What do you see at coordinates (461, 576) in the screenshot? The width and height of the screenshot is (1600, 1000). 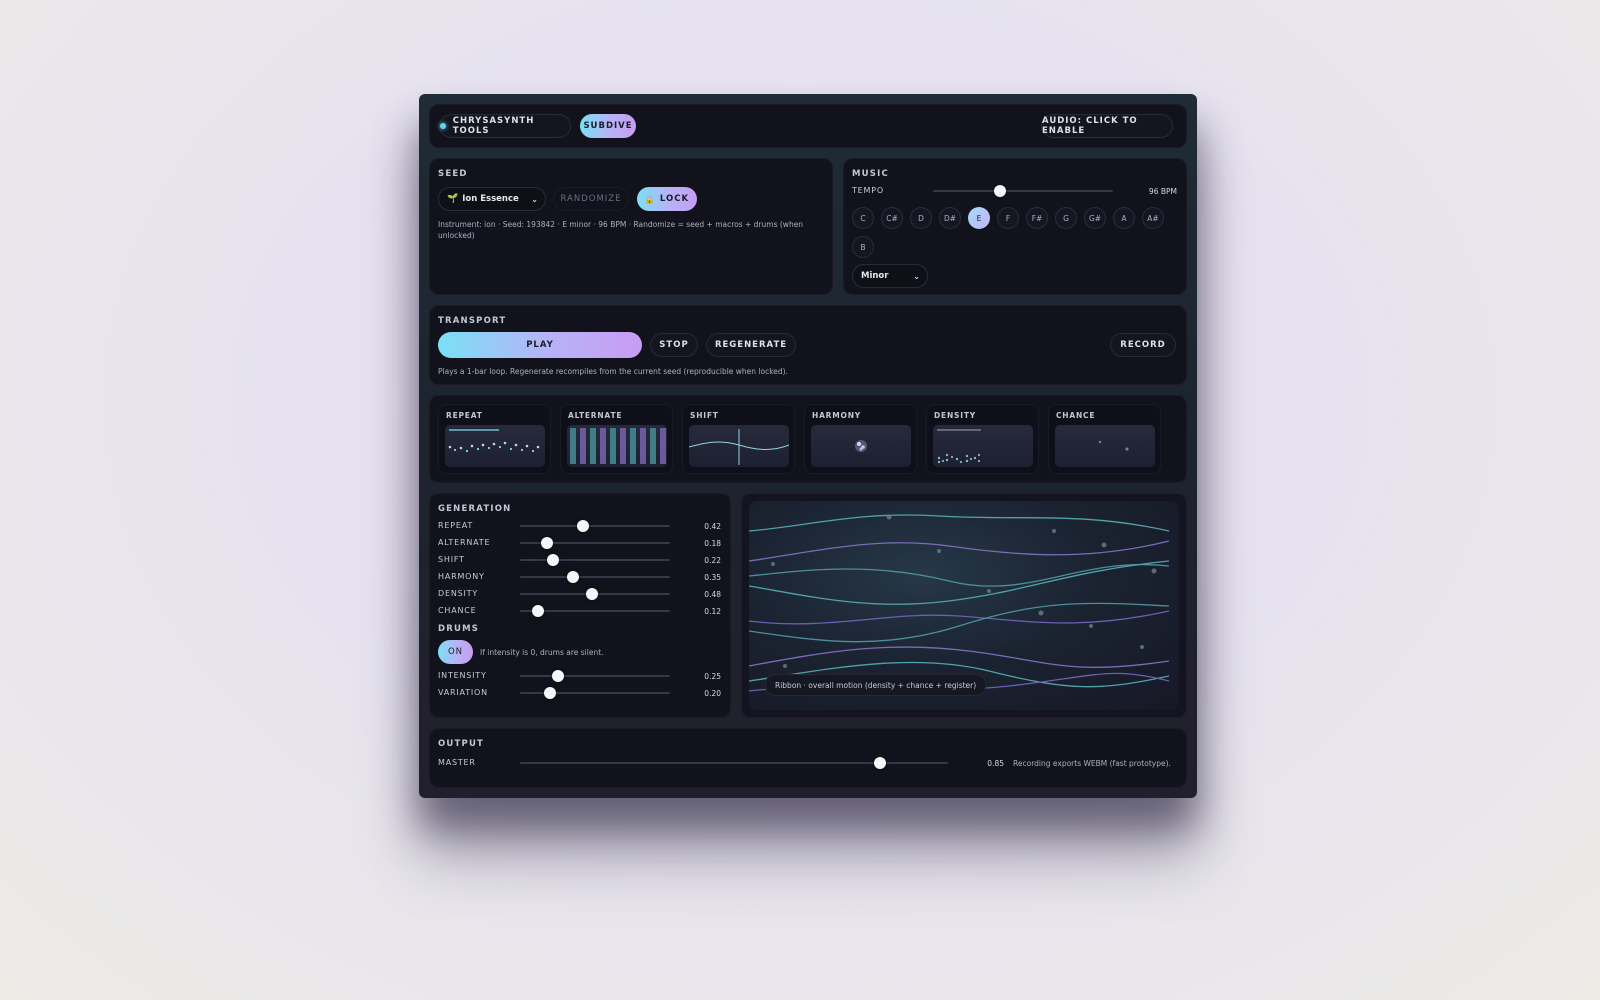 I see `slider-label: HARMONY` at bounding box center [461, 576].